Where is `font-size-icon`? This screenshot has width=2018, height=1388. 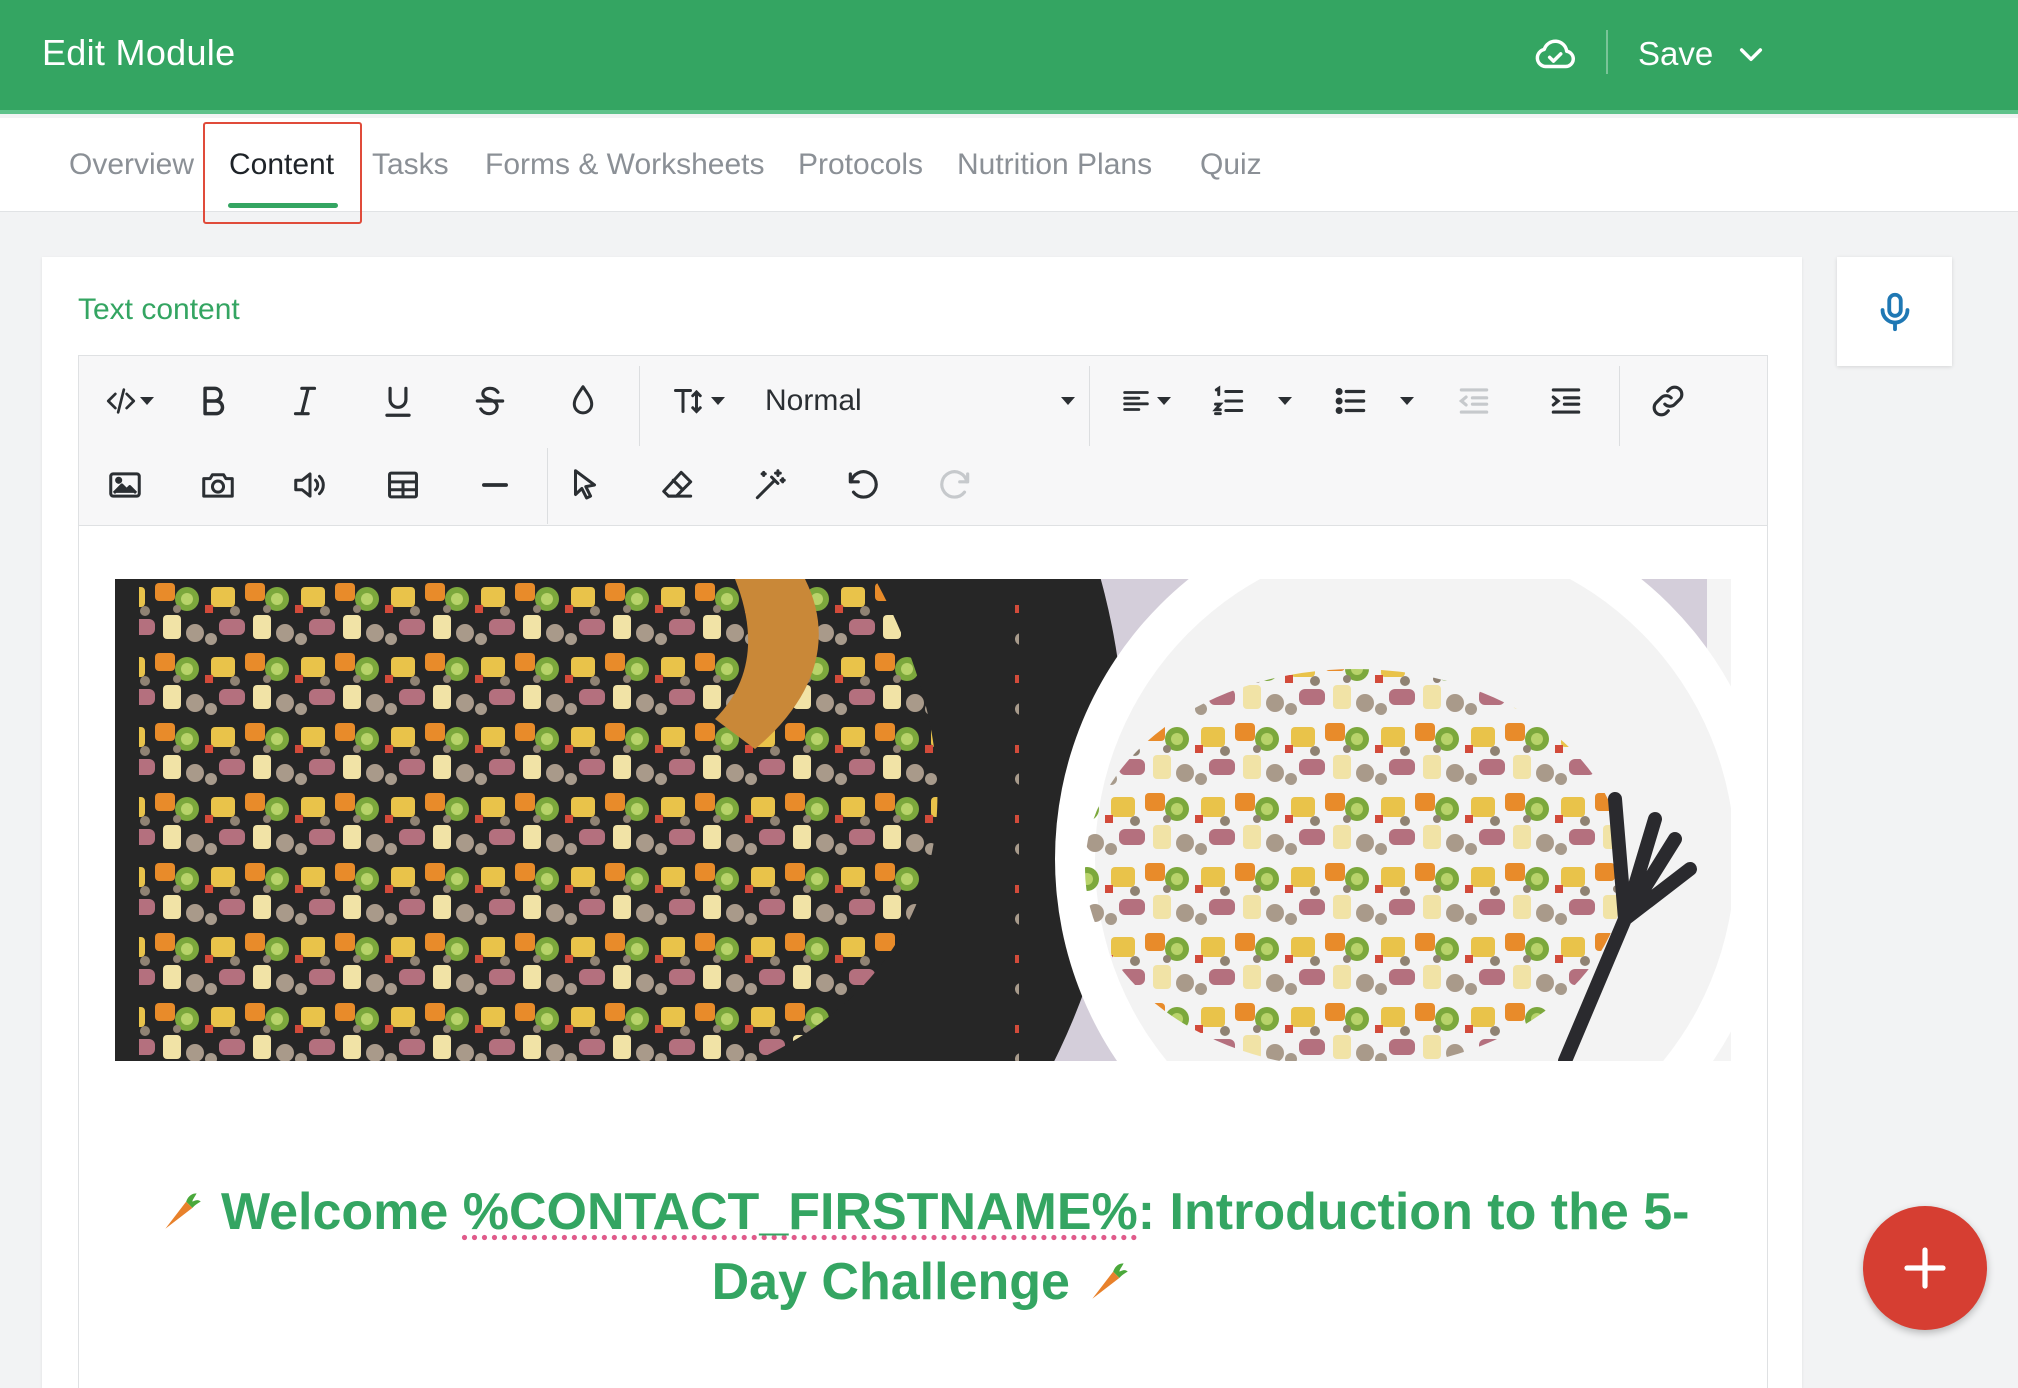
font-size-icon is located at coordinates (688, 401).